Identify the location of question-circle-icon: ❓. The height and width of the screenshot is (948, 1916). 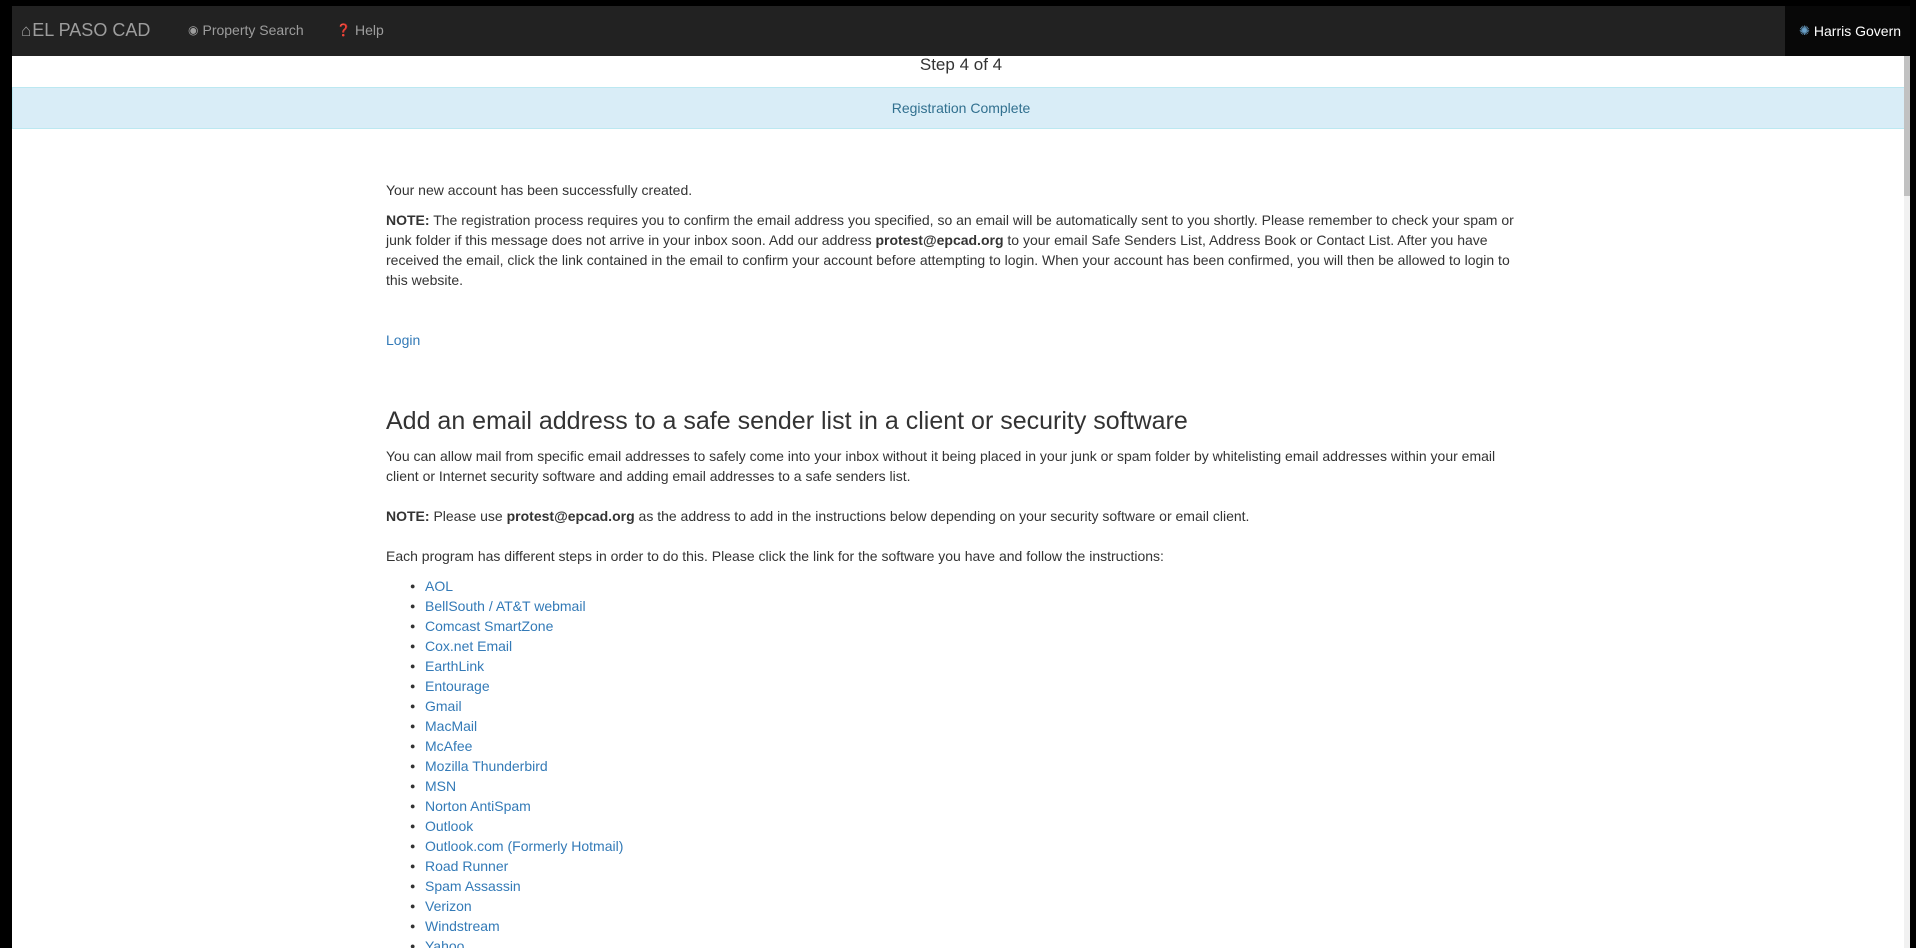
(343, 30).